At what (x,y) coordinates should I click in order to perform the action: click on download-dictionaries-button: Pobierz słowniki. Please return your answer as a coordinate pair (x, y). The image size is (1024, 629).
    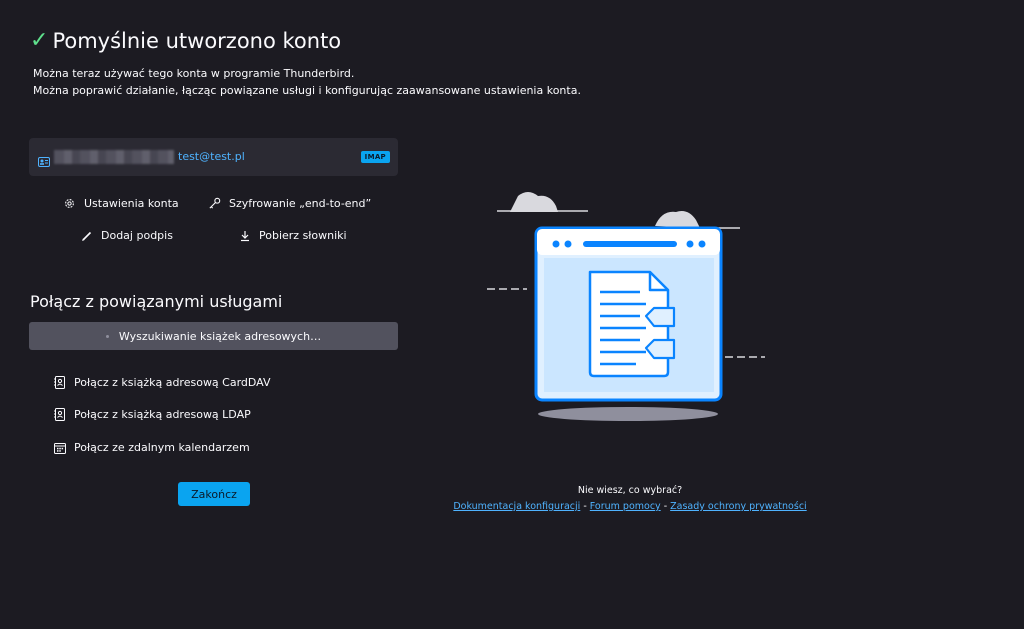
    Looking at the image, I should click on (293, 235).